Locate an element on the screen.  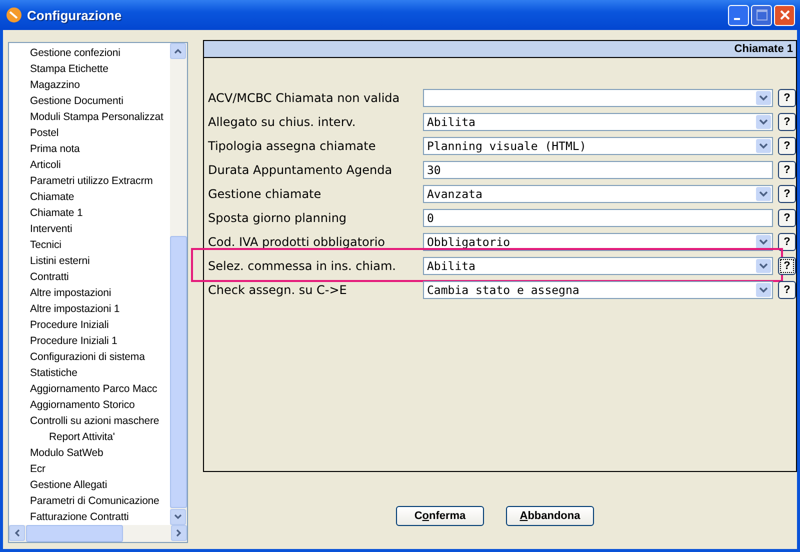
tree-item: Altre impostazioni is located at coordinates (71, 293).